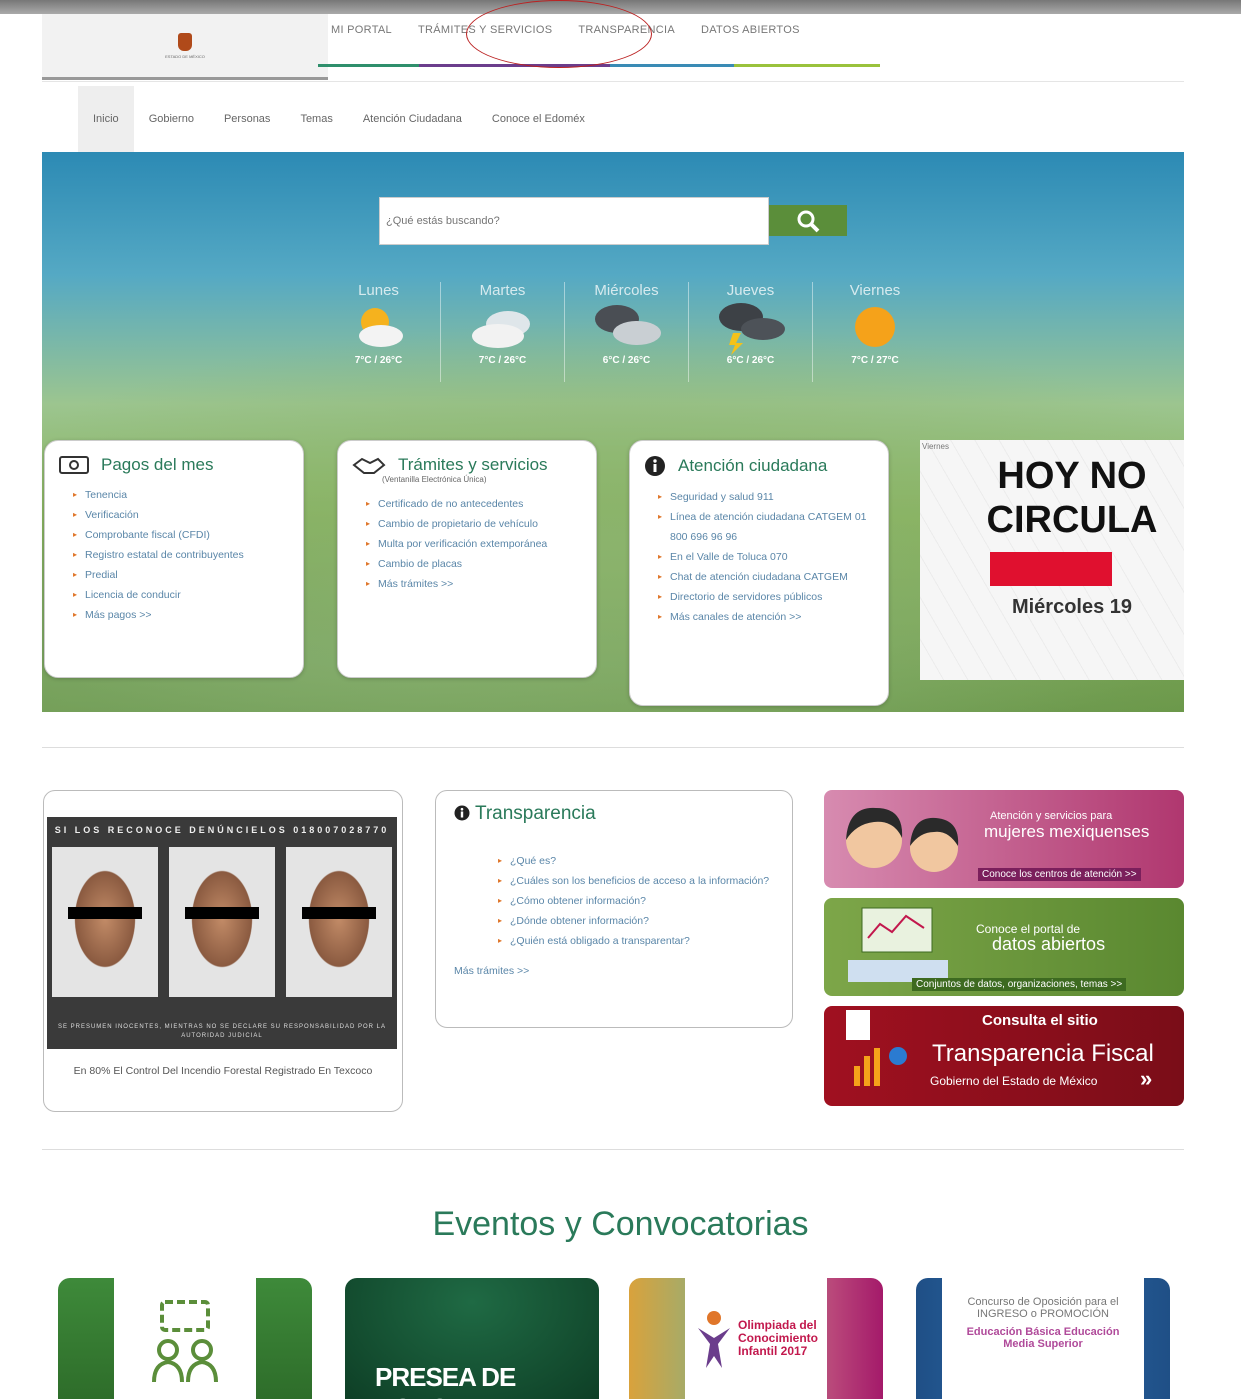  What do you see at coordinates (750, 33) in the screenshot?
I see `top-nav-datos-abiertos: DATOS ABIERTOS` at bounding box center [750, 33].